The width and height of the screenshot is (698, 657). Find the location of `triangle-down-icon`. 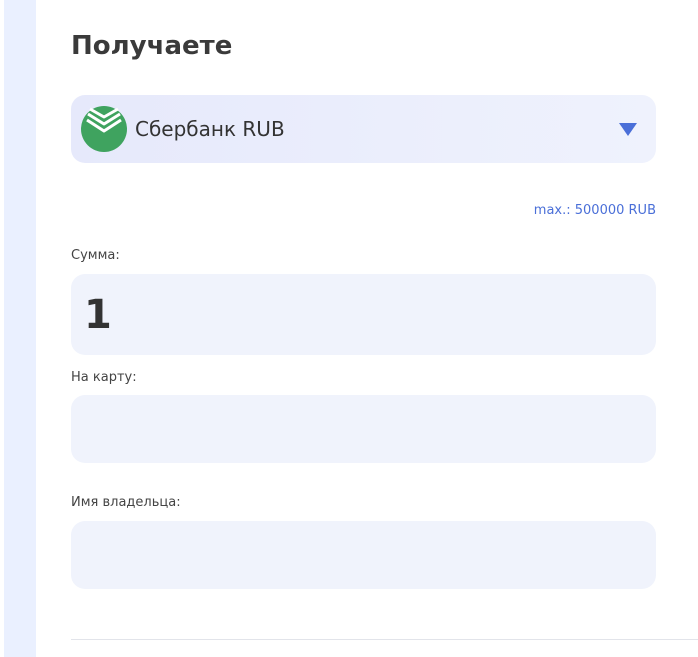

triangle-down-icon is located at coordinates (628, 129).